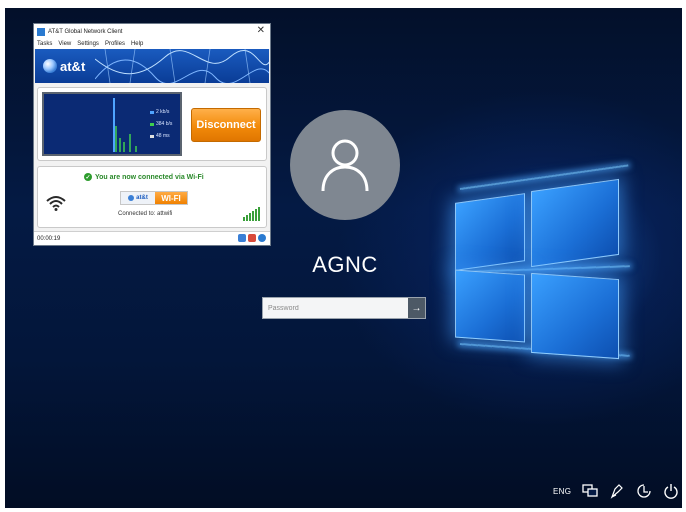 The image size is (686, 512). What do you see at coordinates (145, 214) in the screenshot?
I see `connected-network: Connected to: attwifi` at bounding box center [145, 214].